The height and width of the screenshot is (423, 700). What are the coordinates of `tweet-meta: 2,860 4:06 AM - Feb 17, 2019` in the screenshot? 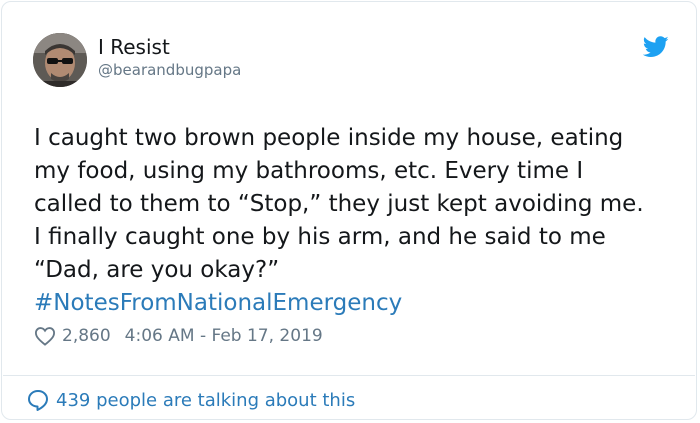 It's located at (178, 336).